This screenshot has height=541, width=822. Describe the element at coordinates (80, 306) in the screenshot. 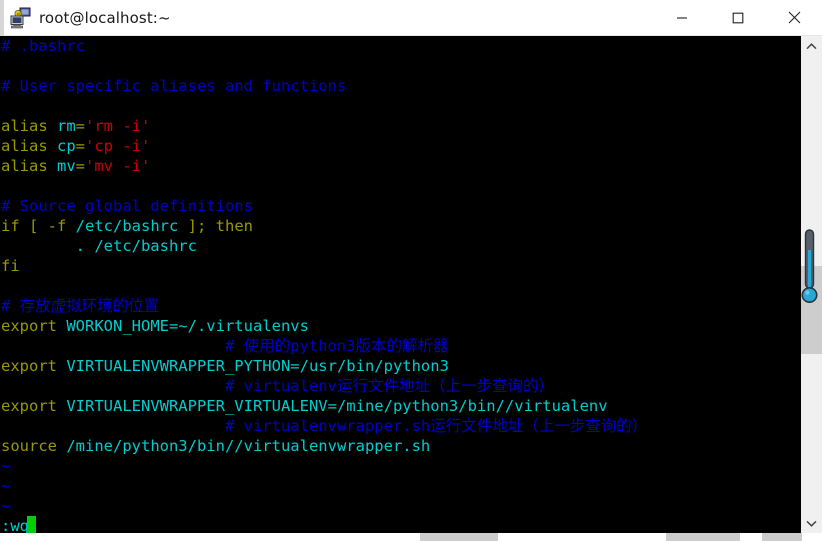

I see `terminal-span: # 存放虚拟环境的位置` at that location.